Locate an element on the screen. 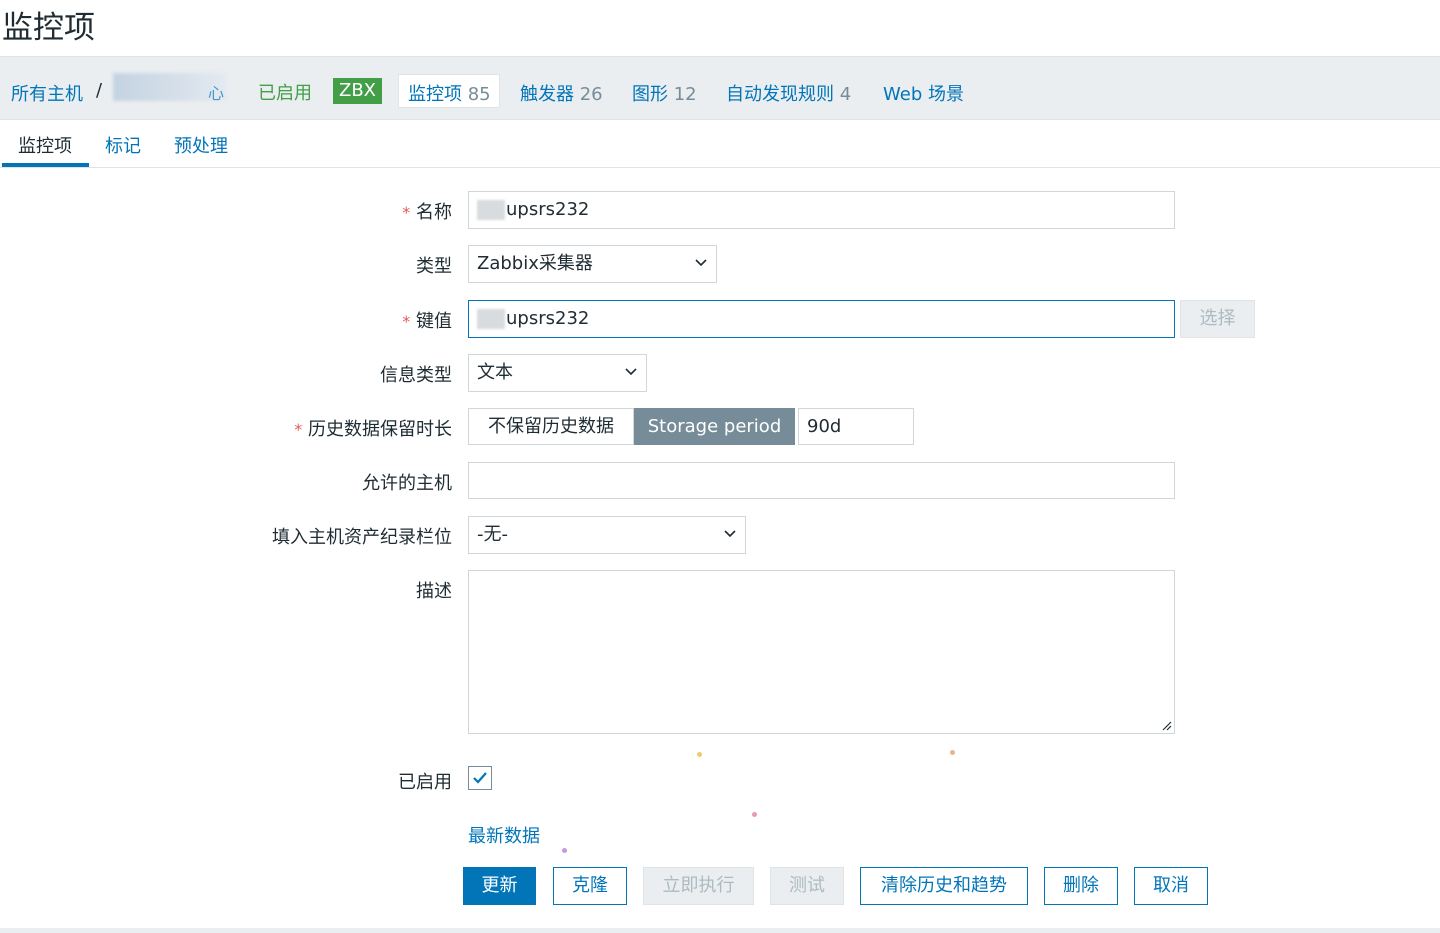 This screenshot has width=1440, height=933. breadcrumb-items-count: 85 is located at coordinates (479, 94).